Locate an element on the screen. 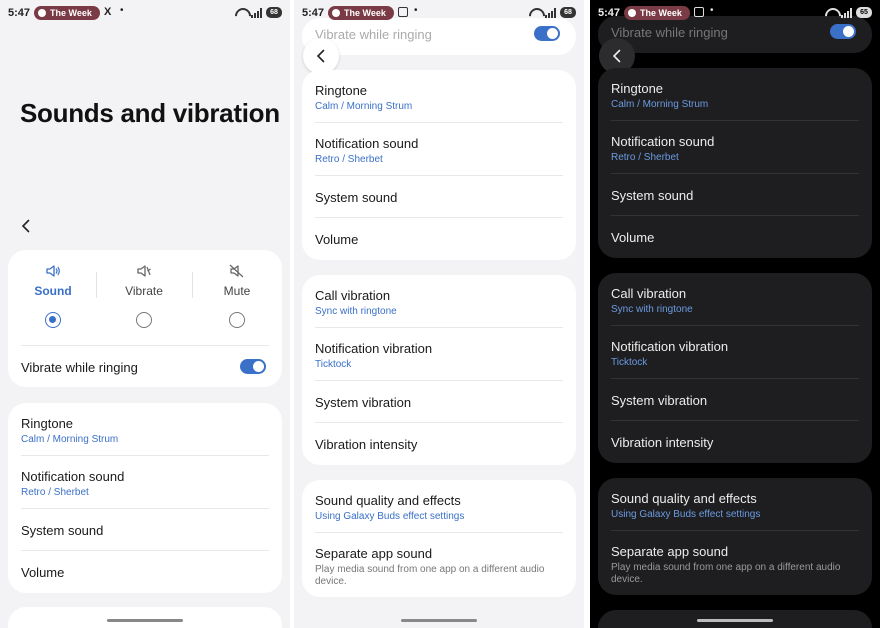 The width and height of the screenshot is (880, 628). call-vibration-label: Call vibration is located at coordinates (649, 293).